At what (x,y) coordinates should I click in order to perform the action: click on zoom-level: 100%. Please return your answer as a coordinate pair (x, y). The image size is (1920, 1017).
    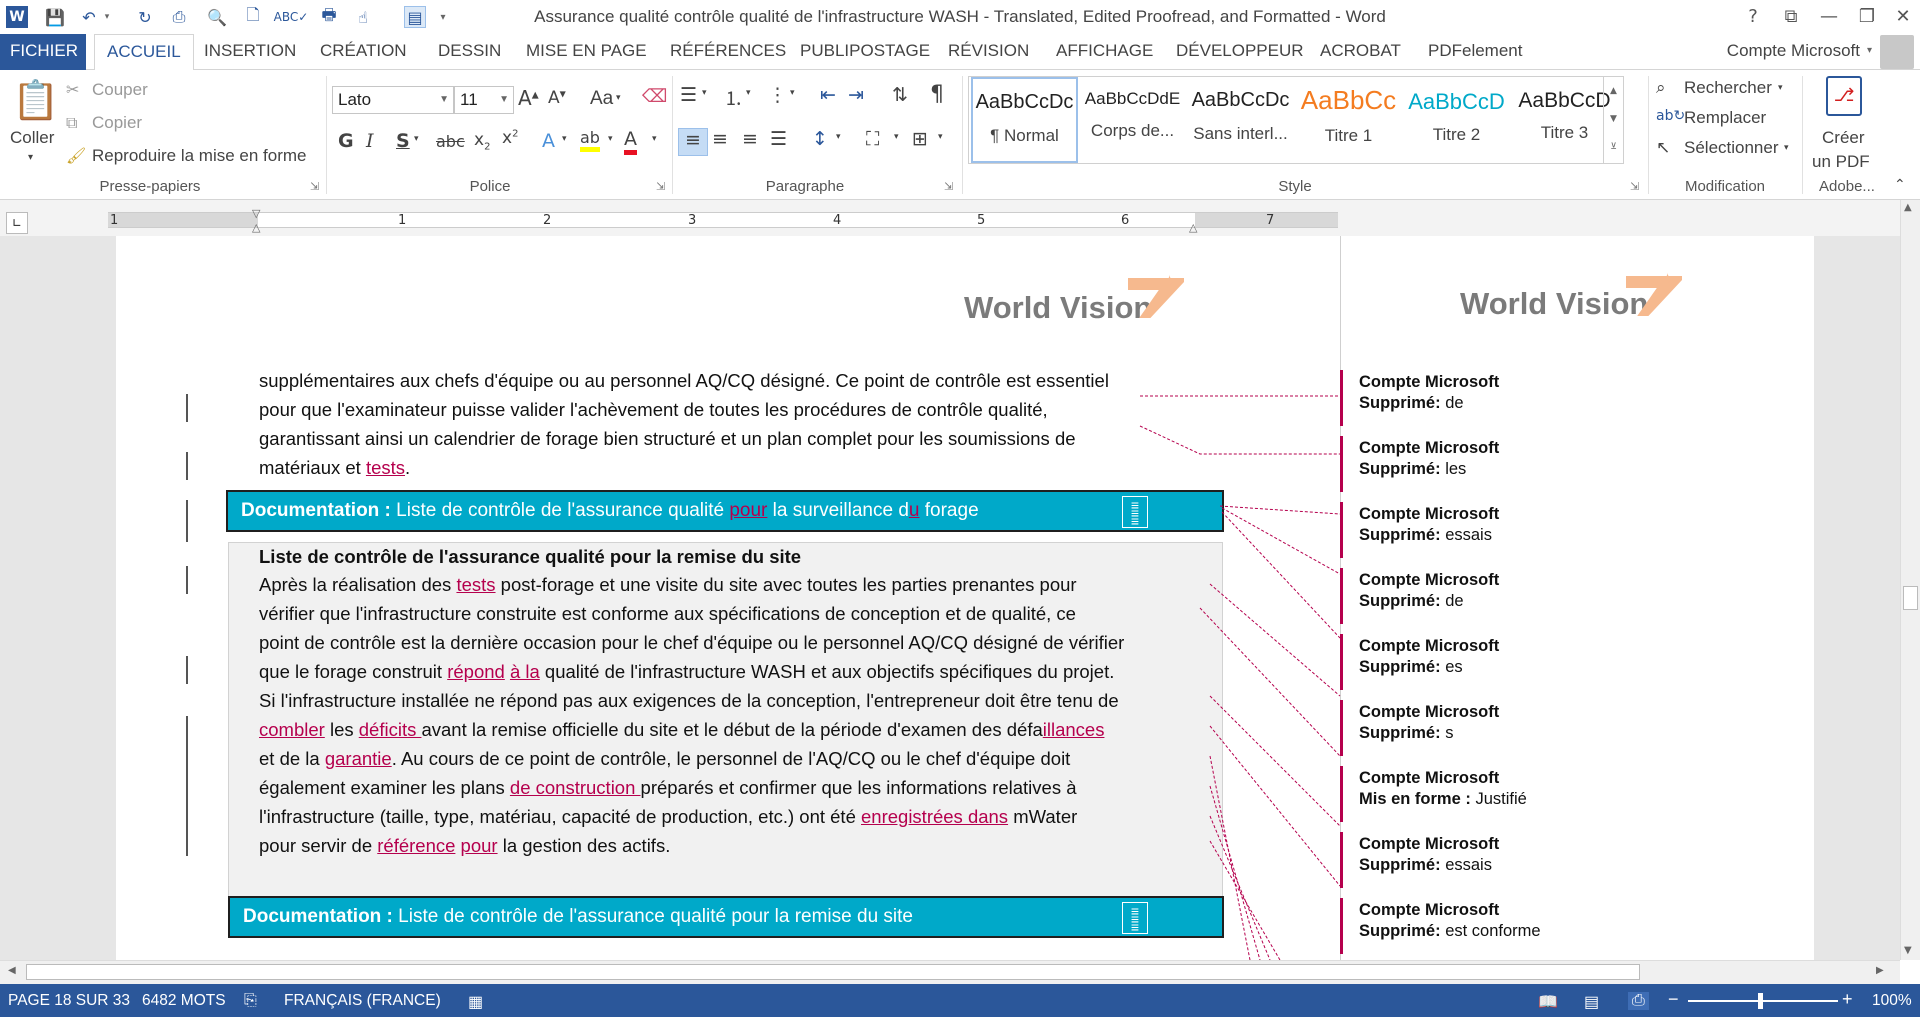
    Looking at the image, I should click on (1892, 1001).